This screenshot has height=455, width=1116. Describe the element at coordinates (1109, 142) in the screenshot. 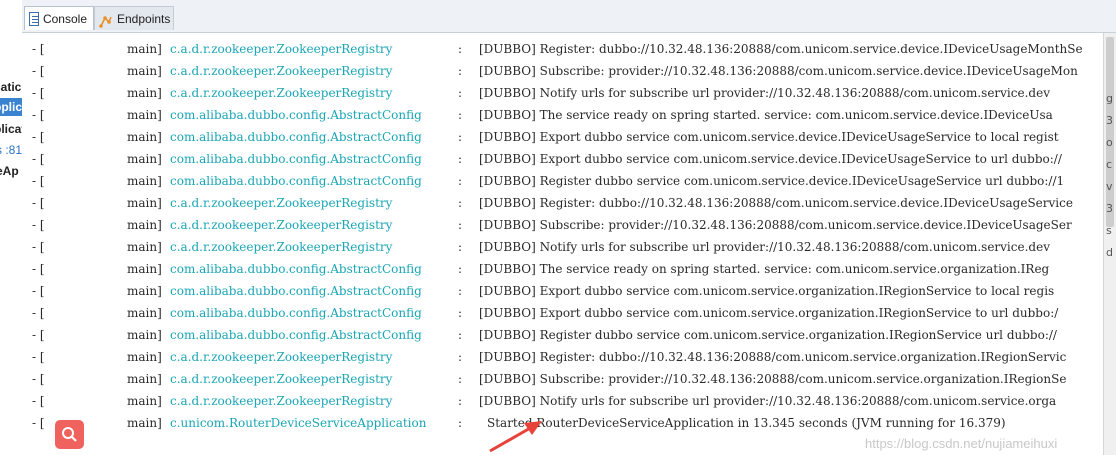

I see `overflow-glyph: o` at that location.